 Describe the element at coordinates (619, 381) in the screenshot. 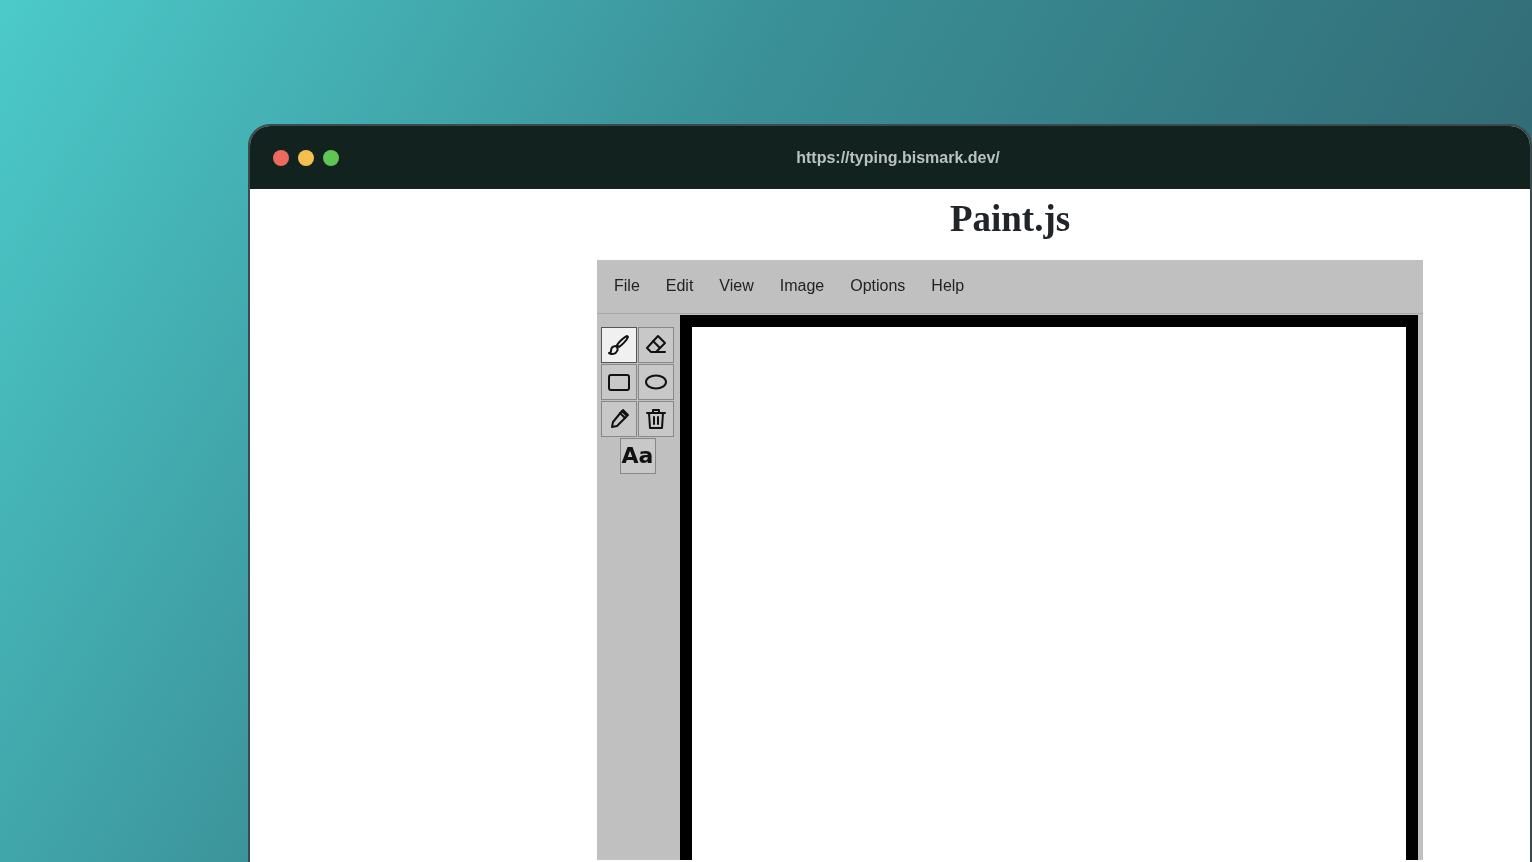

I see `rectangle-tool-button` at that location.